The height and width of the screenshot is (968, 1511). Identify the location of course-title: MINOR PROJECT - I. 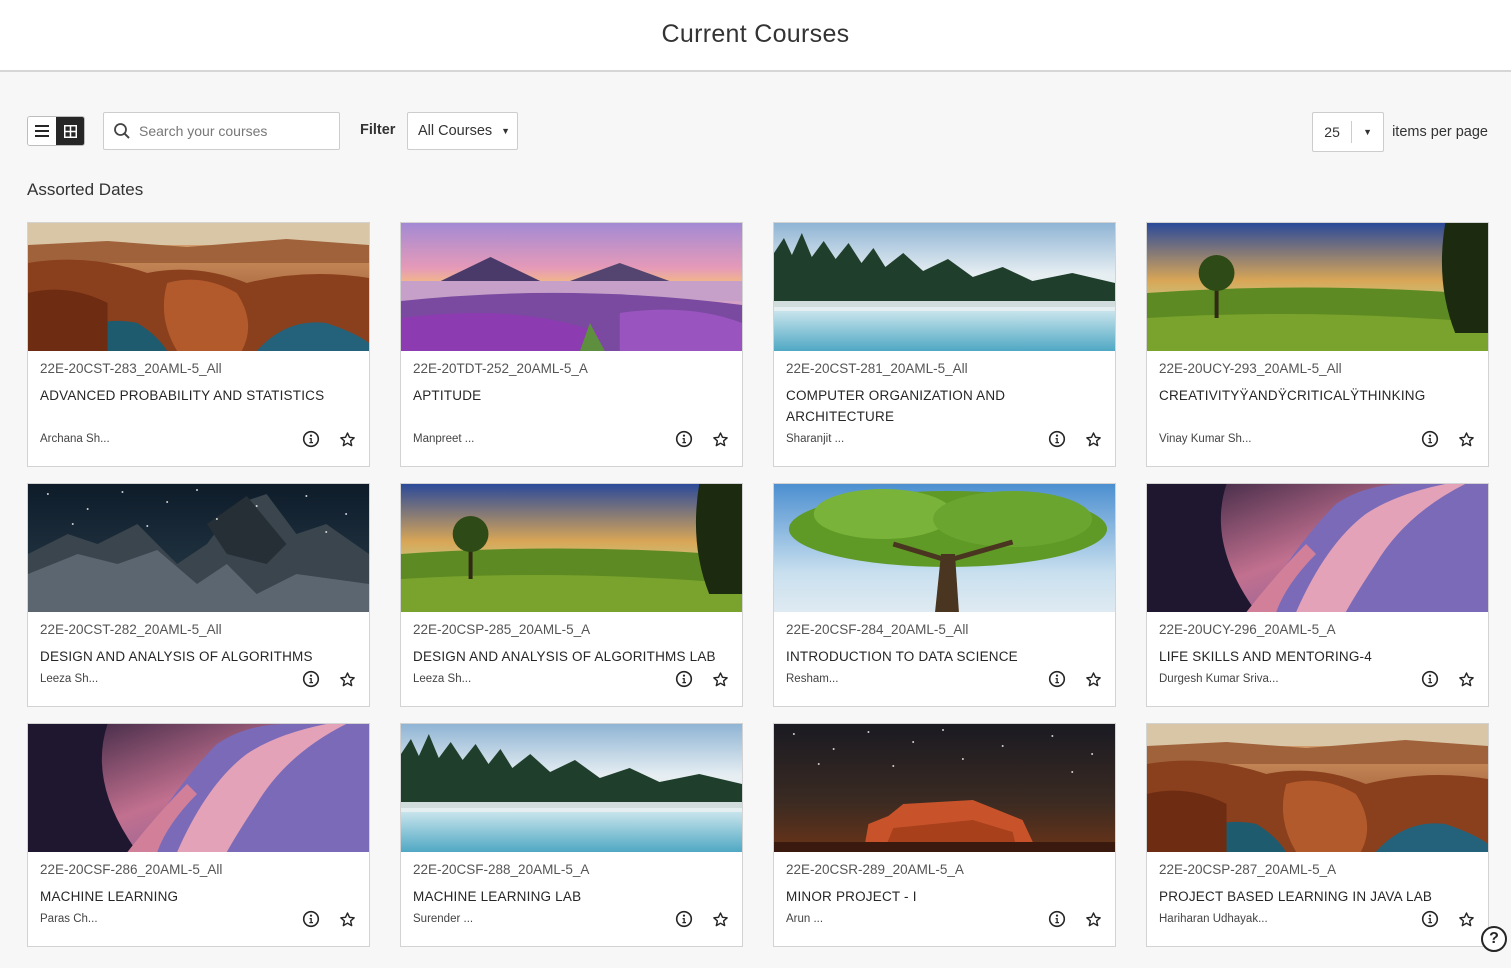
(944, 896).